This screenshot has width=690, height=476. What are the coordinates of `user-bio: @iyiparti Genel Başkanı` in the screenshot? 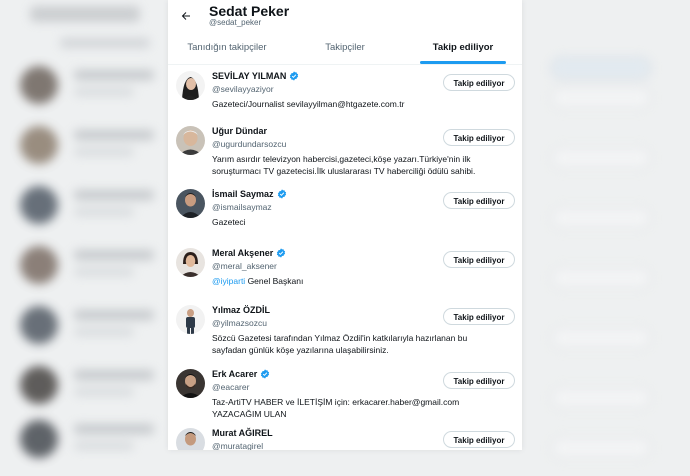 It's located at (354, 281).